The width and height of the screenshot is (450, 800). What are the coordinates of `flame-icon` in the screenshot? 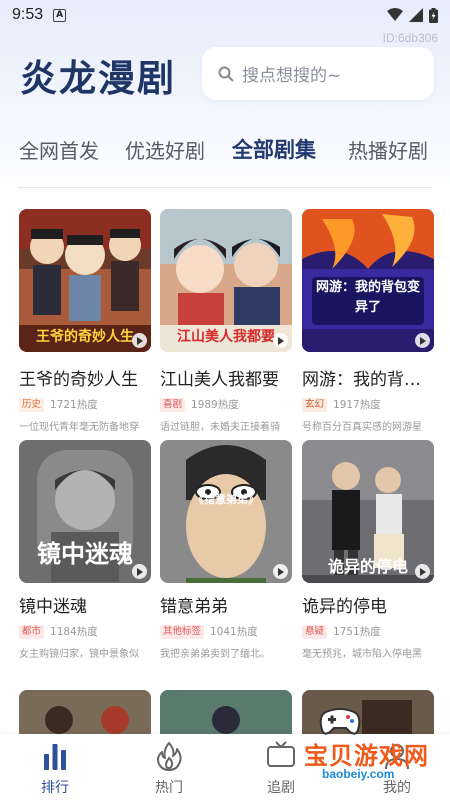 It's located at (169, 756).